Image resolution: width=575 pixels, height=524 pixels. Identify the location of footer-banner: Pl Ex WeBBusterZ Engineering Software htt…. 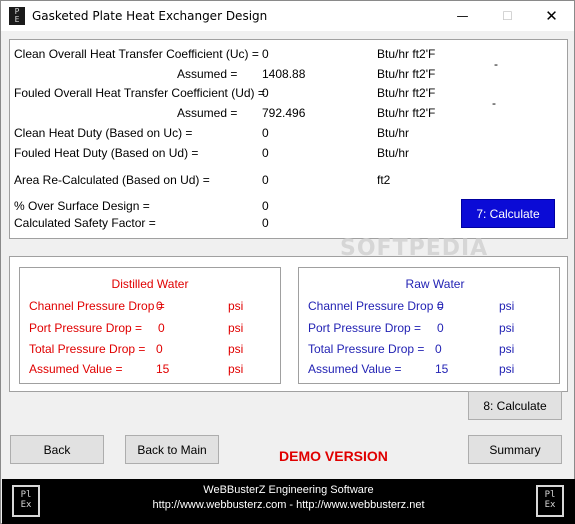
(288, 501).